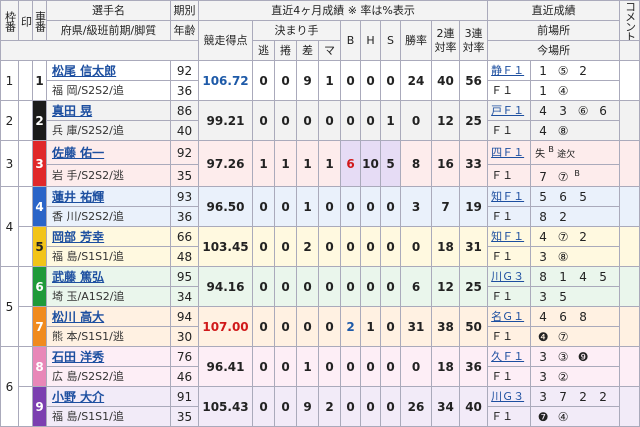 This screenshot has height=427, width=640. What do you see at coordinates (184, 296) in the screenshot?
I see `age: 34` at bounding box center [184, 296].